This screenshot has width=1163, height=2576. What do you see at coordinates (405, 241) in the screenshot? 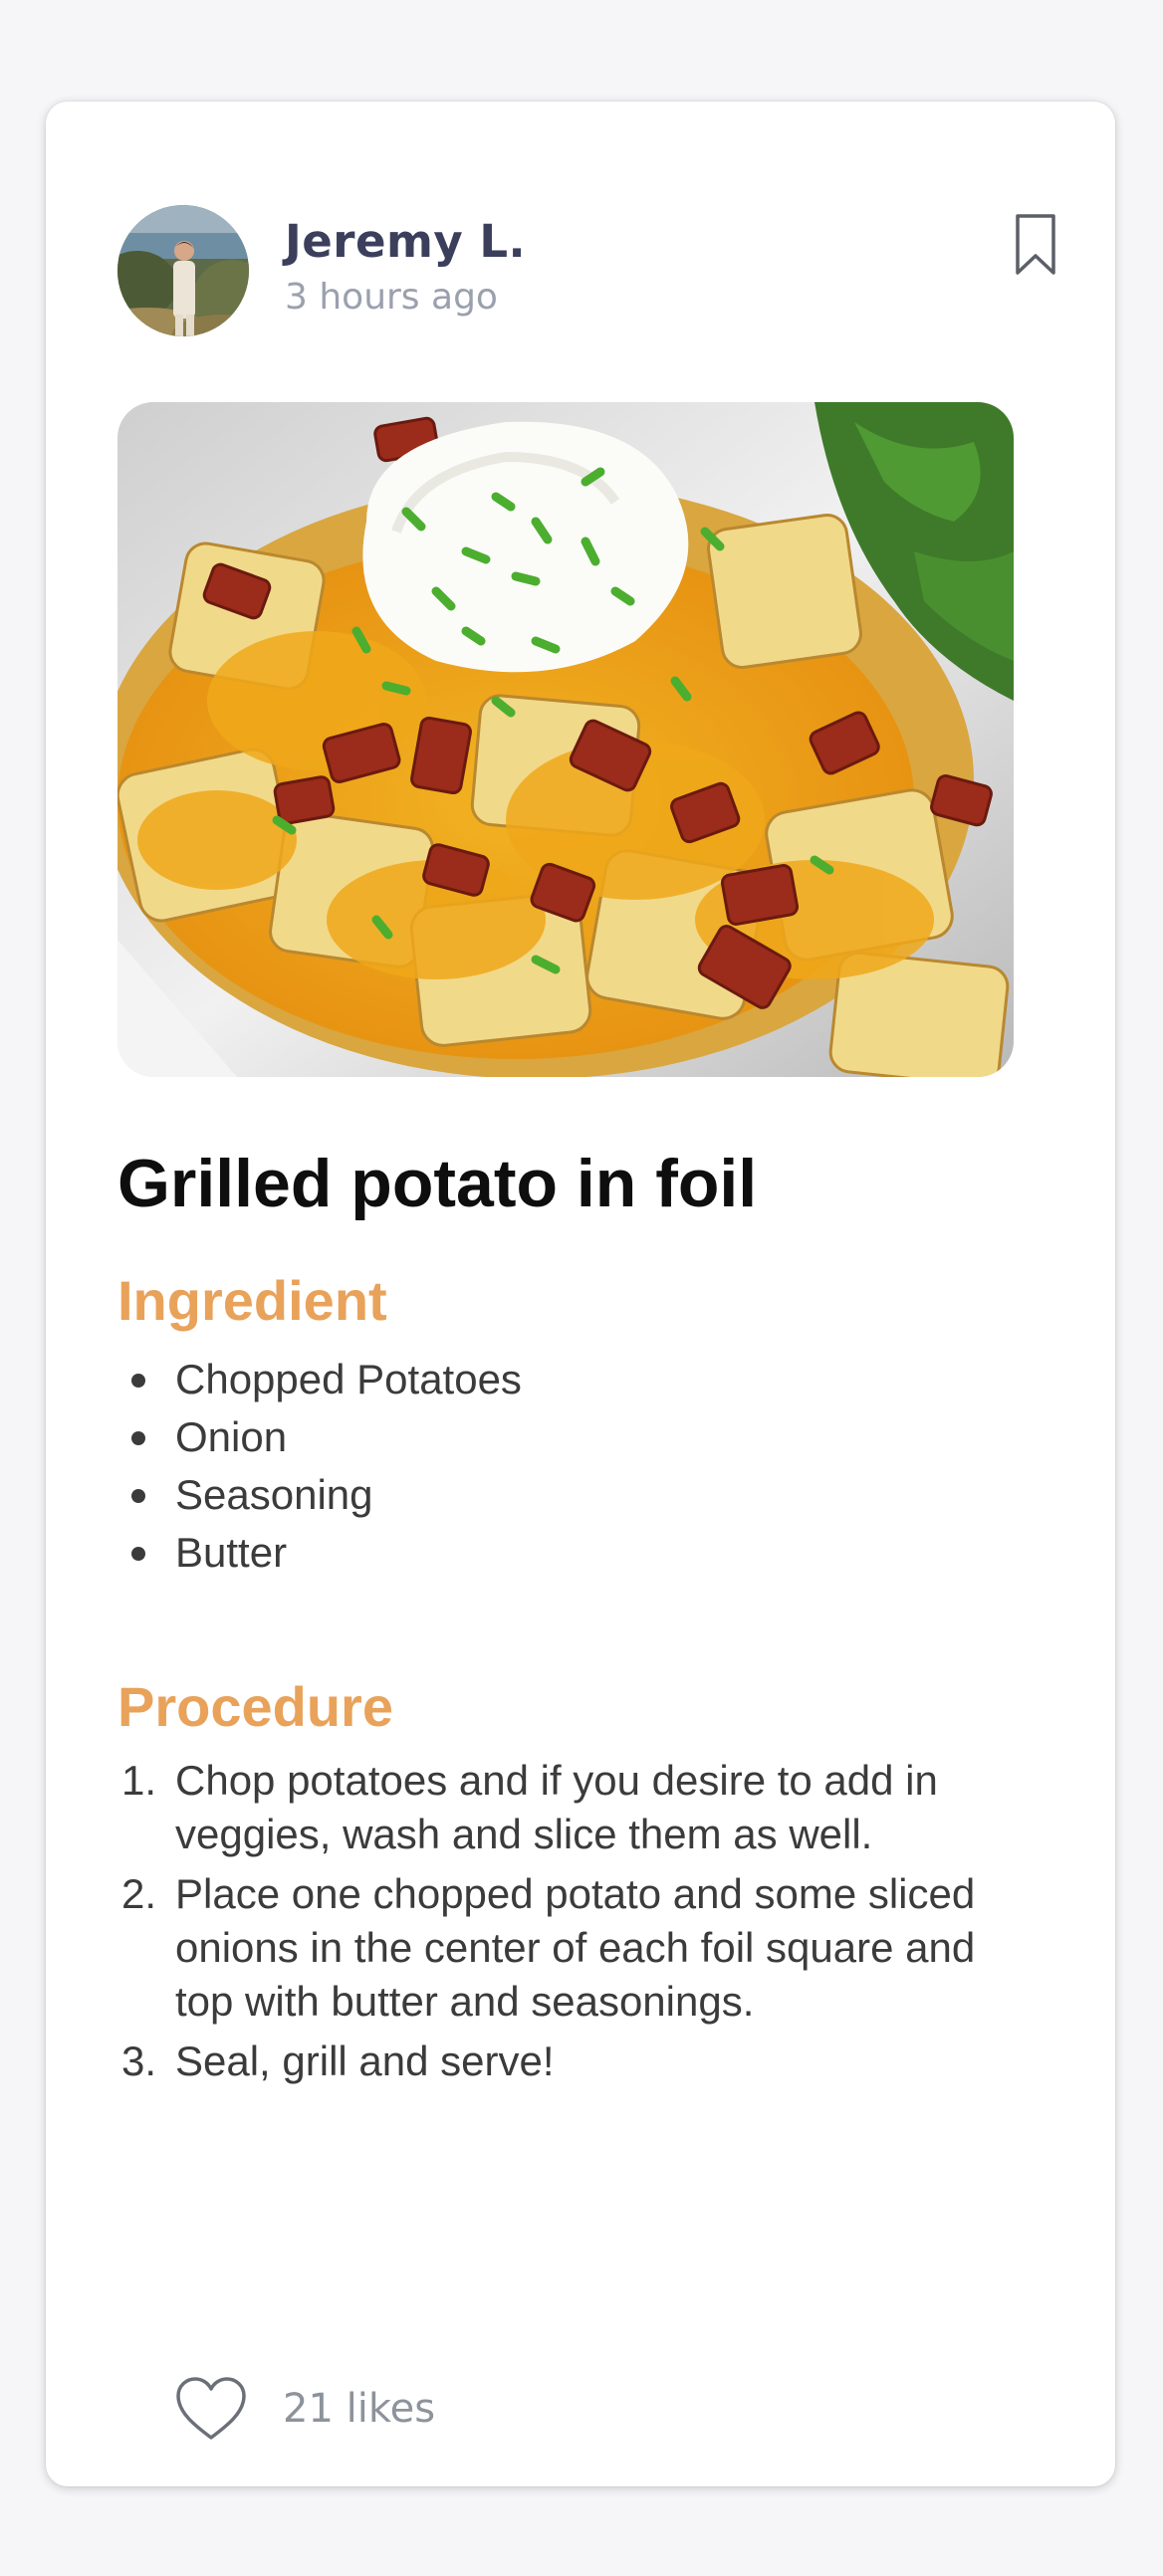
I see `author-name: Jeremy L.` at bounding box center [405, 241].